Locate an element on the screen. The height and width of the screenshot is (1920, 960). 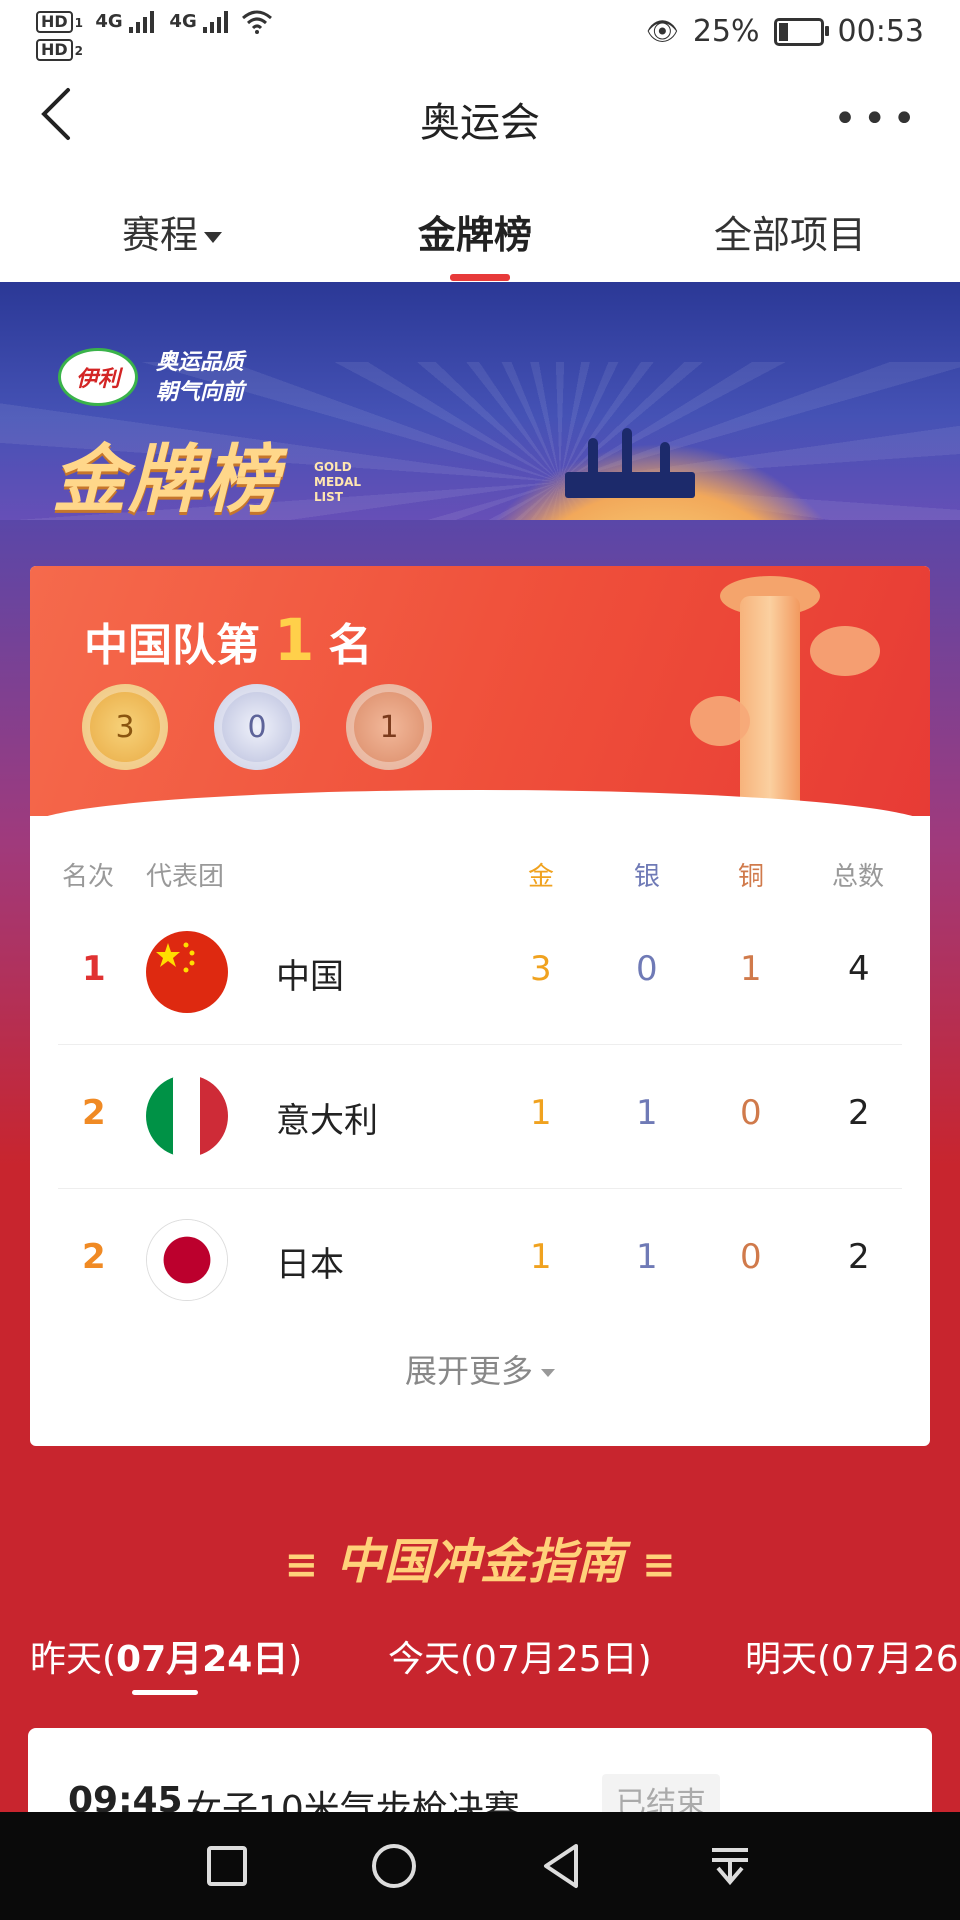
battery-icon is located at coordinates (801, 31).